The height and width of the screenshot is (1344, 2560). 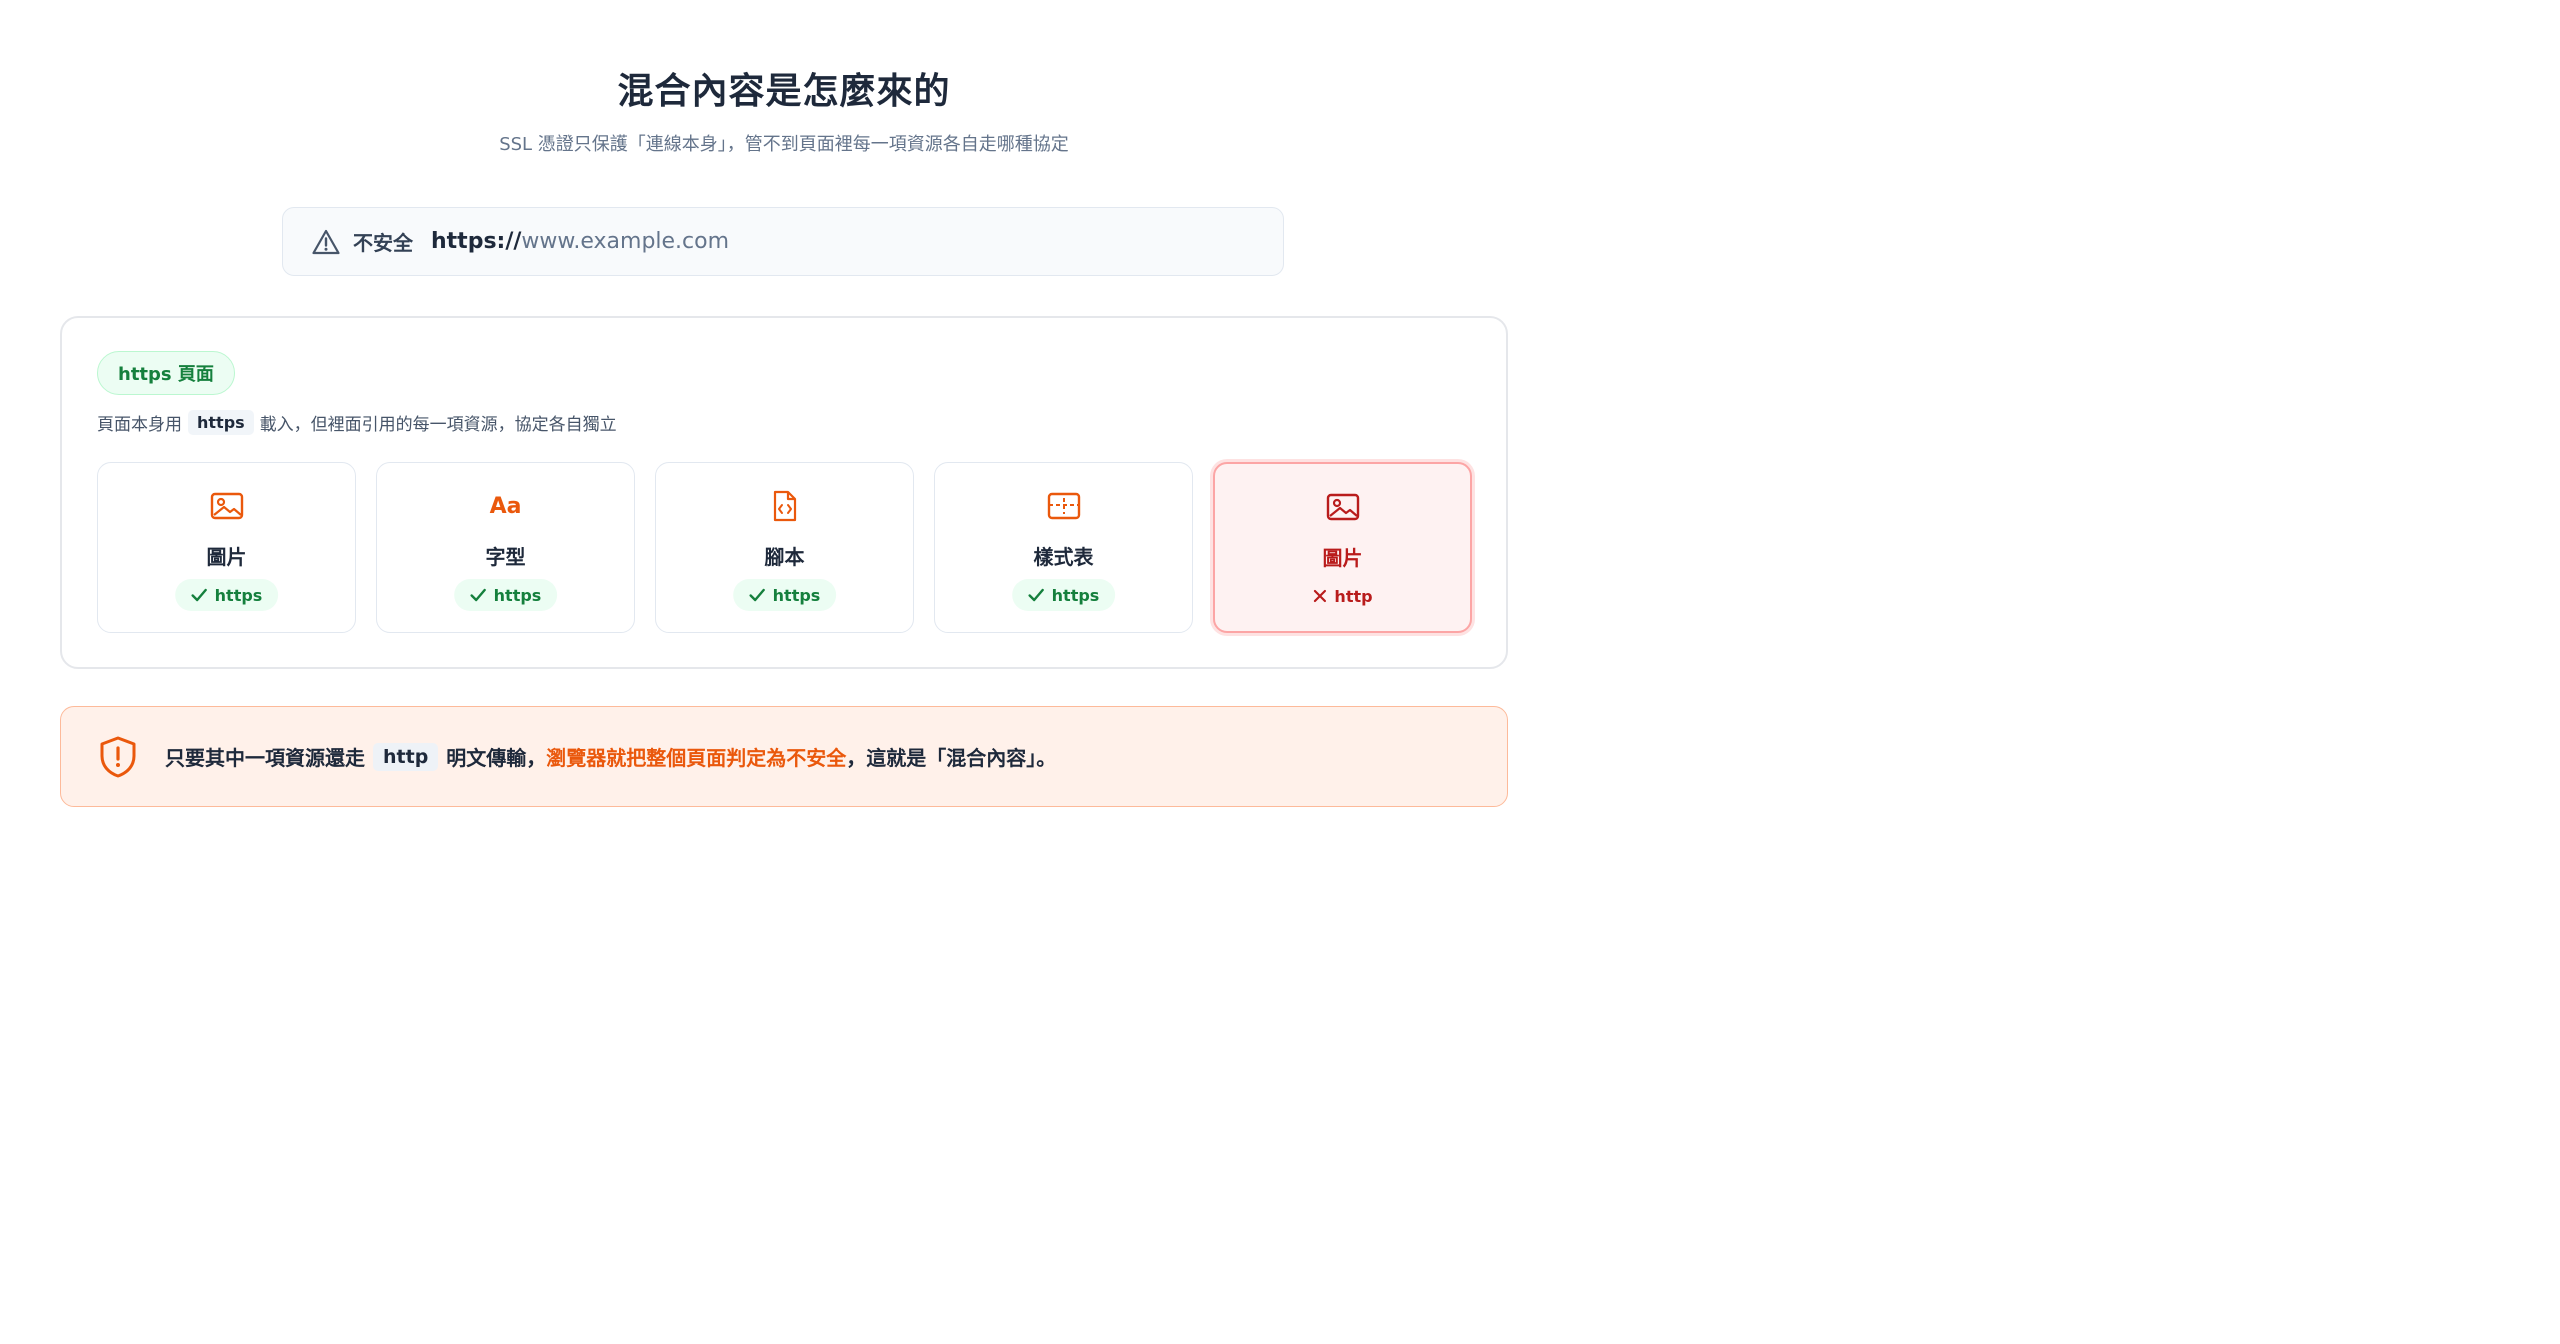 What do you see at coordinates (221, 422) in the screenshot?
I see `desc-code: https` at bounding box center [221, 422].